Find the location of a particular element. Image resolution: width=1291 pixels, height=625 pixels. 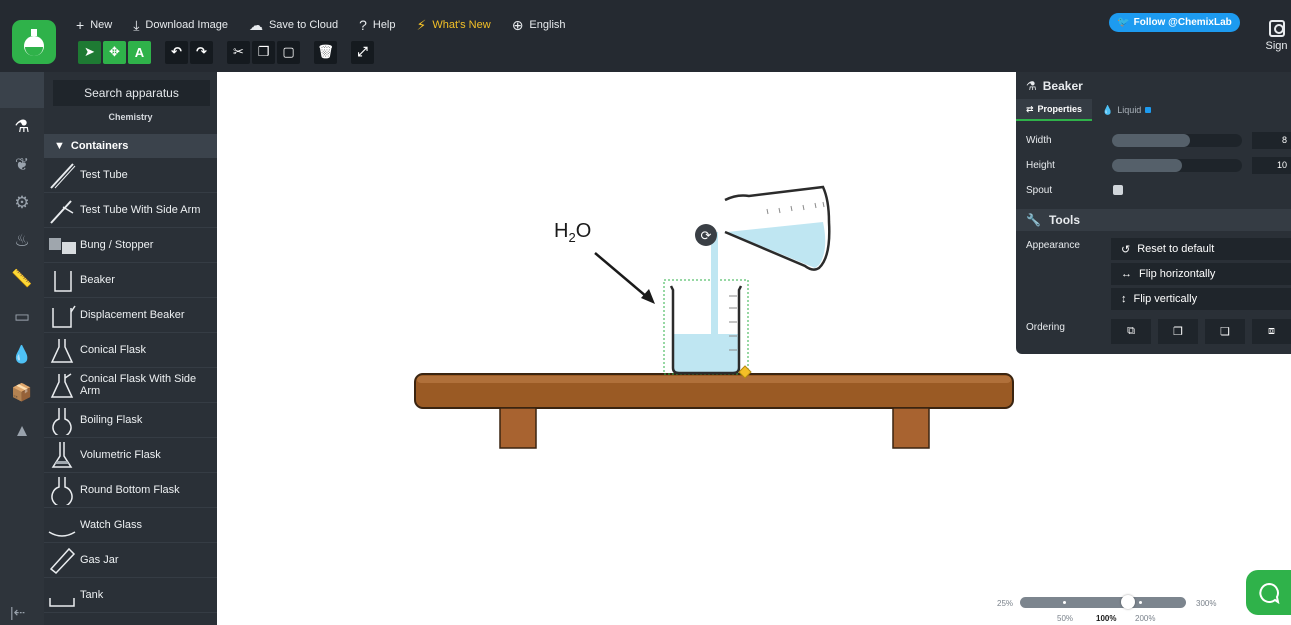

apparatus-item-beaker: Beaker is located at coordinates (130, 280).